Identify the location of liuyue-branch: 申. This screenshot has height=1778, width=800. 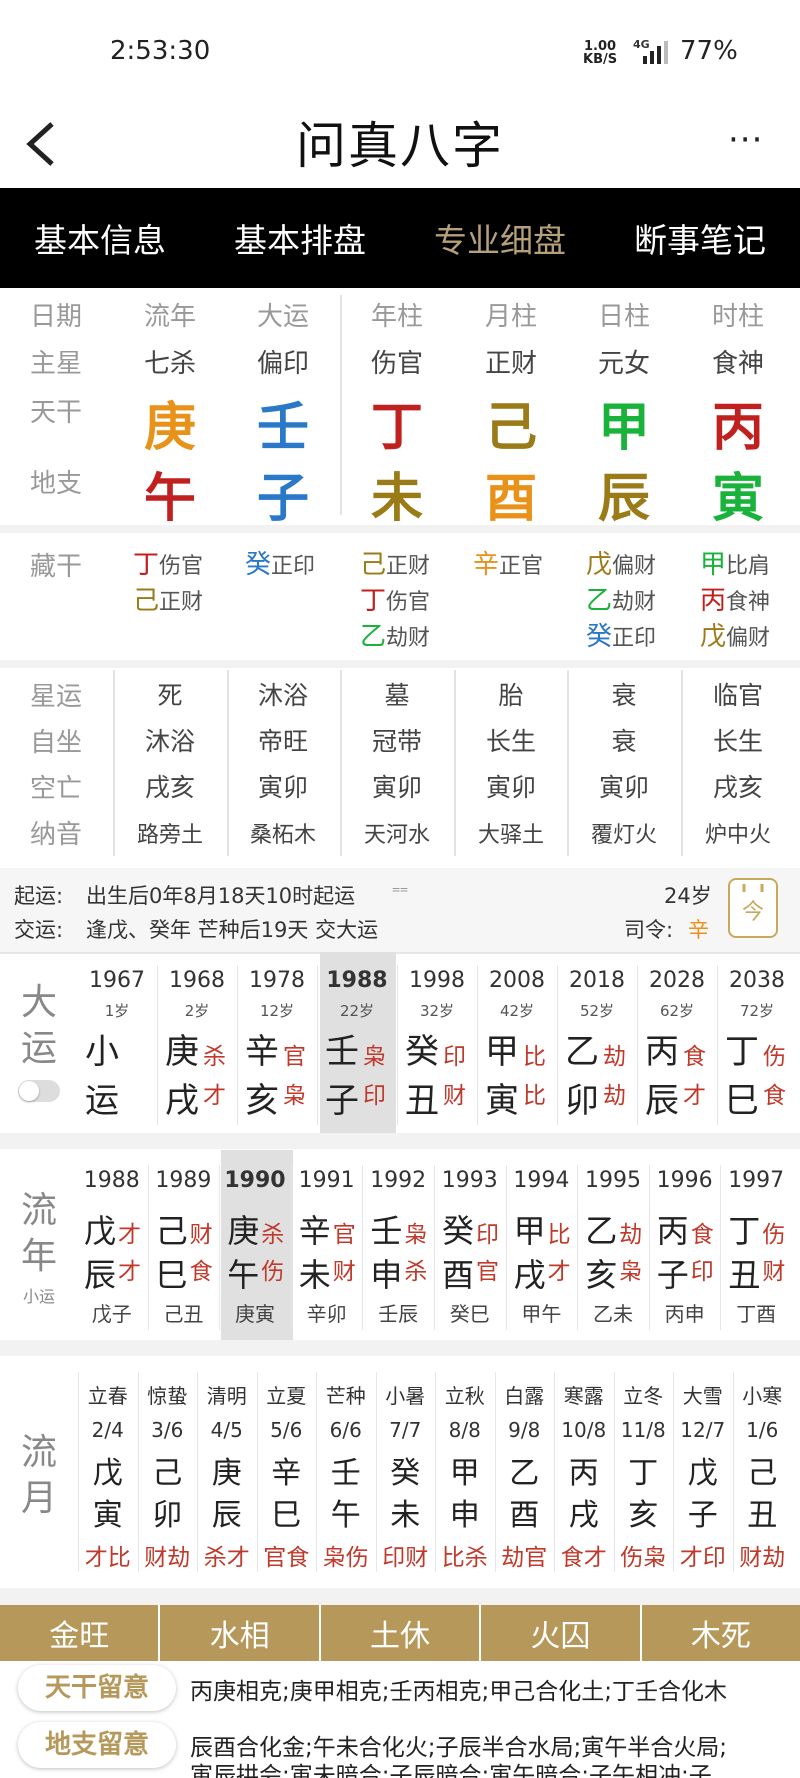
(464, 1515).